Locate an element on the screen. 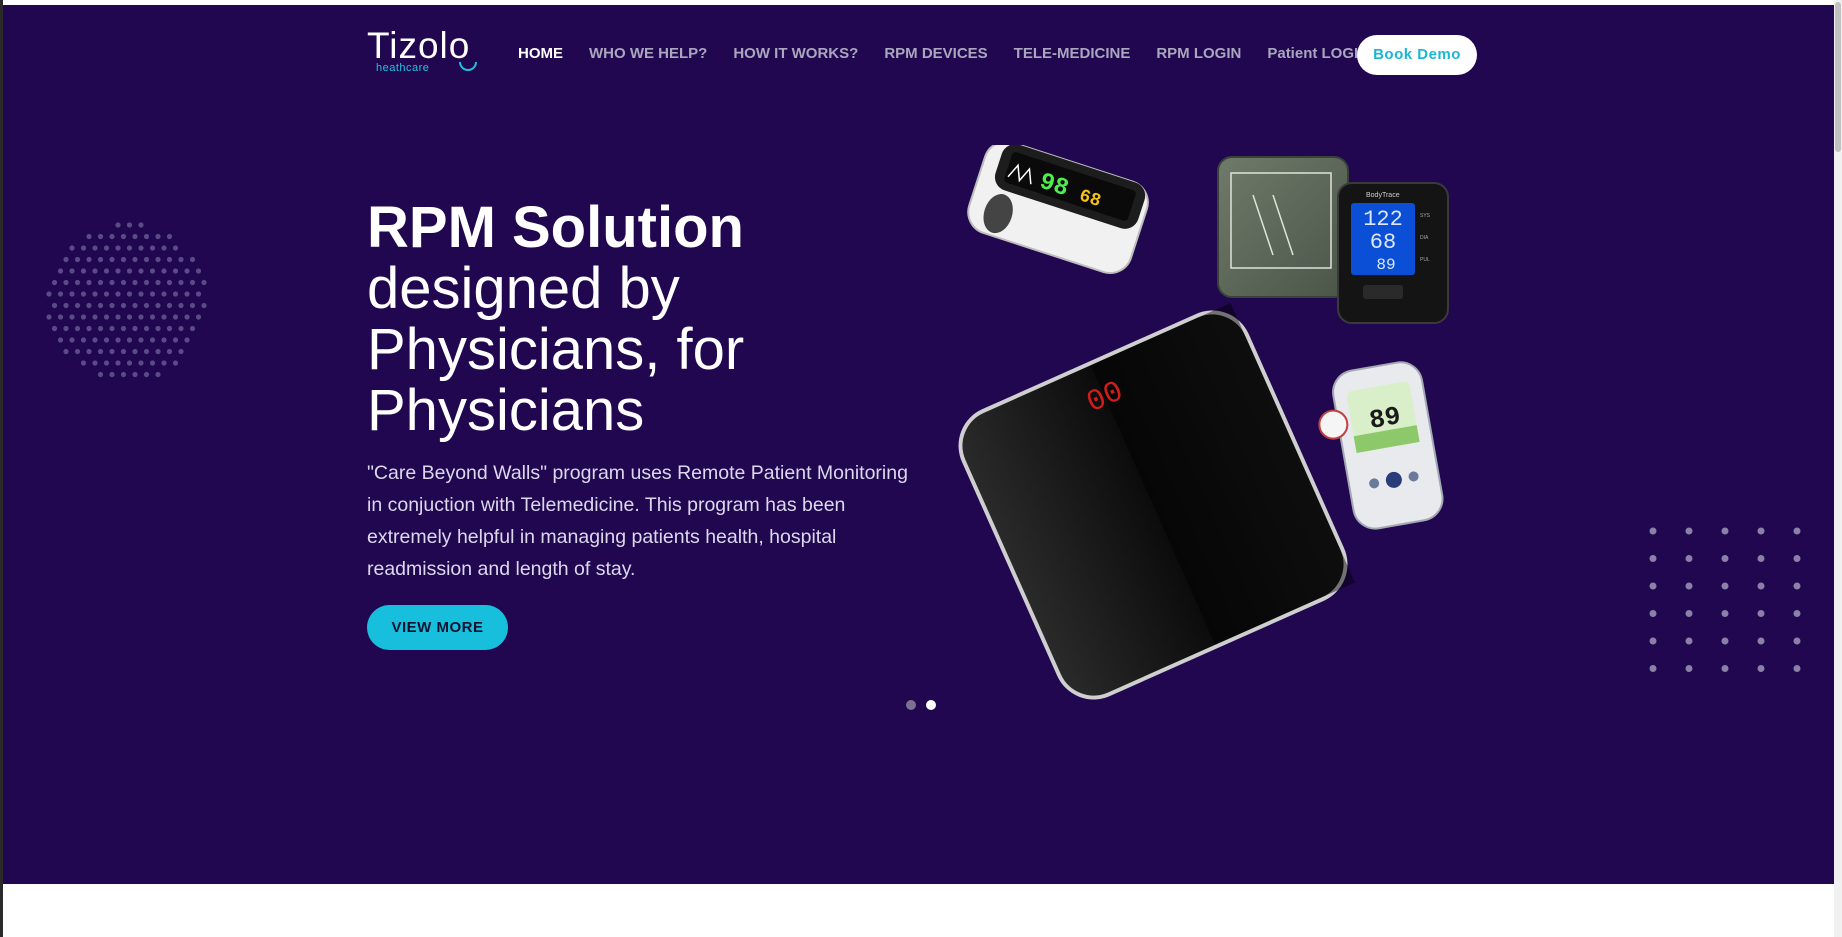  bp-monitor-brand: BodyTrace is located at coordinates (1383, 195).